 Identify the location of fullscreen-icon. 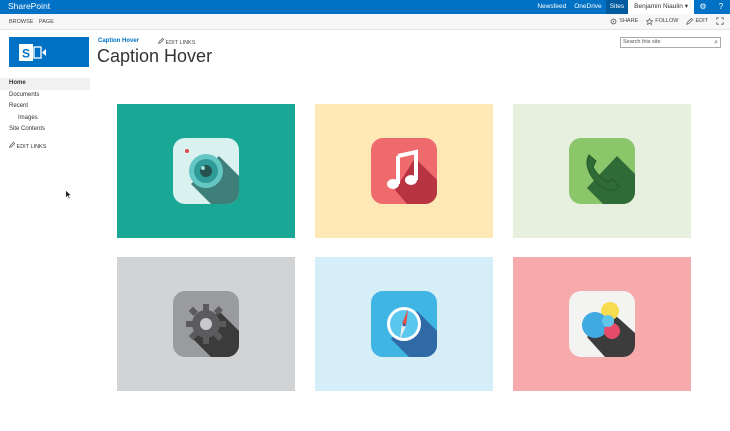
(720, 21).